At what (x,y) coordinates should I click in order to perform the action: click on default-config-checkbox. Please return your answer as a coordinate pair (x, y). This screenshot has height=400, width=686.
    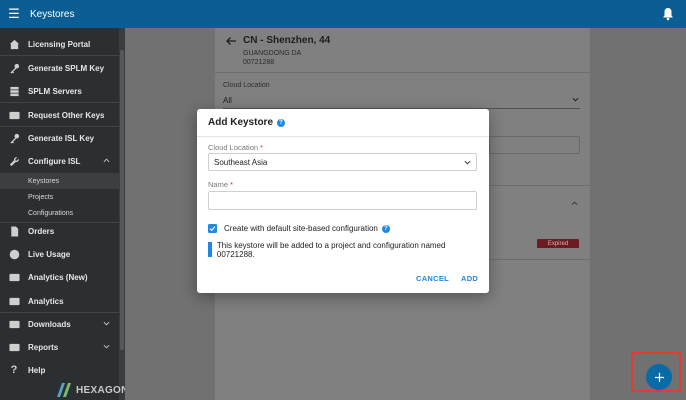
    Looking at the image, I should click on (212, 228).